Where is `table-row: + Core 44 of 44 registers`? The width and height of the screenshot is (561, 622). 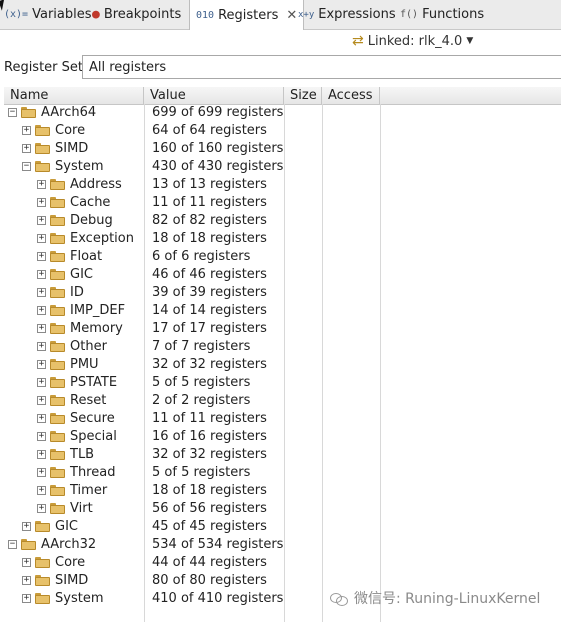 table-row: + Core 44 of 44 registers is located at coordinates (282, 563).